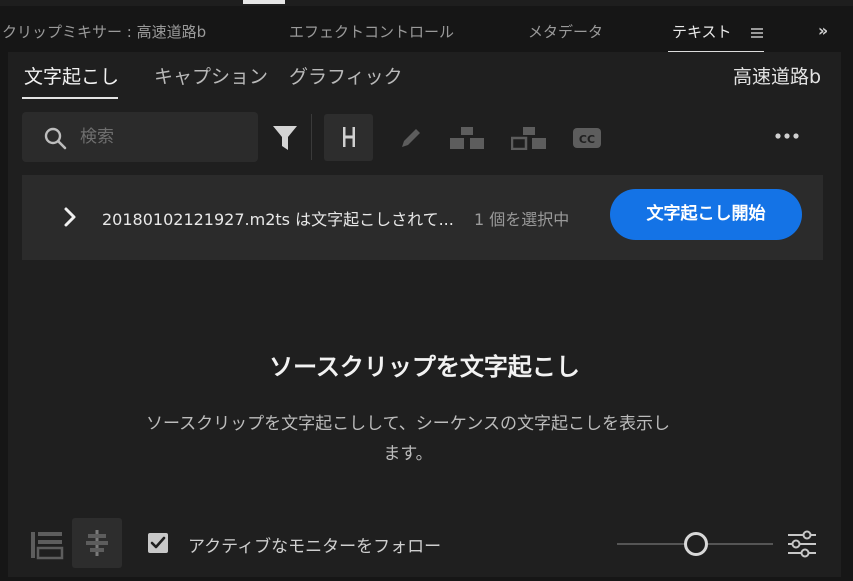 This screenshot has width=853, height=581. Describe the element at coordinates (264, 2) in the screenshot. I see `active-panel-indicator` at that location.